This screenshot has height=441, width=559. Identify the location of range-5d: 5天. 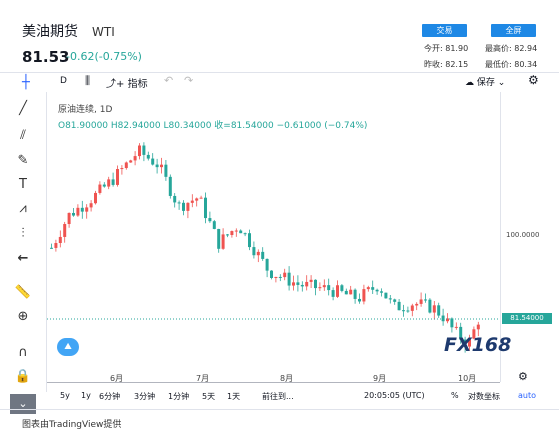
(208, 396).